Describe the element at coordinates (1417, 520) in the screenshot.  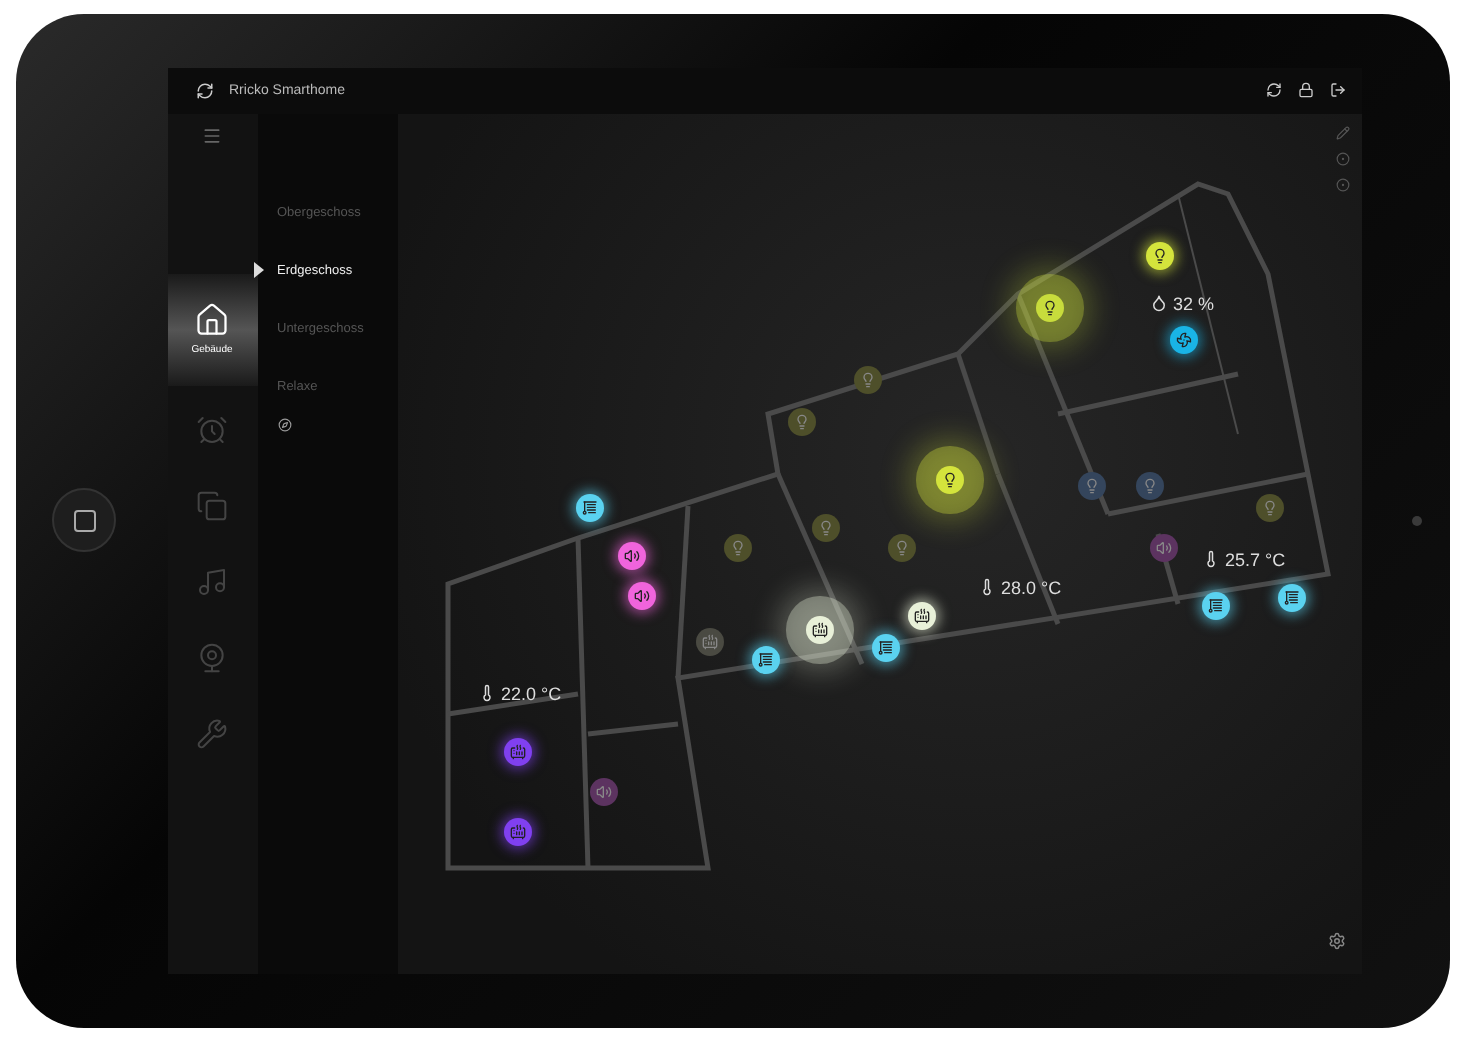
I see `camera-dot` at that location.